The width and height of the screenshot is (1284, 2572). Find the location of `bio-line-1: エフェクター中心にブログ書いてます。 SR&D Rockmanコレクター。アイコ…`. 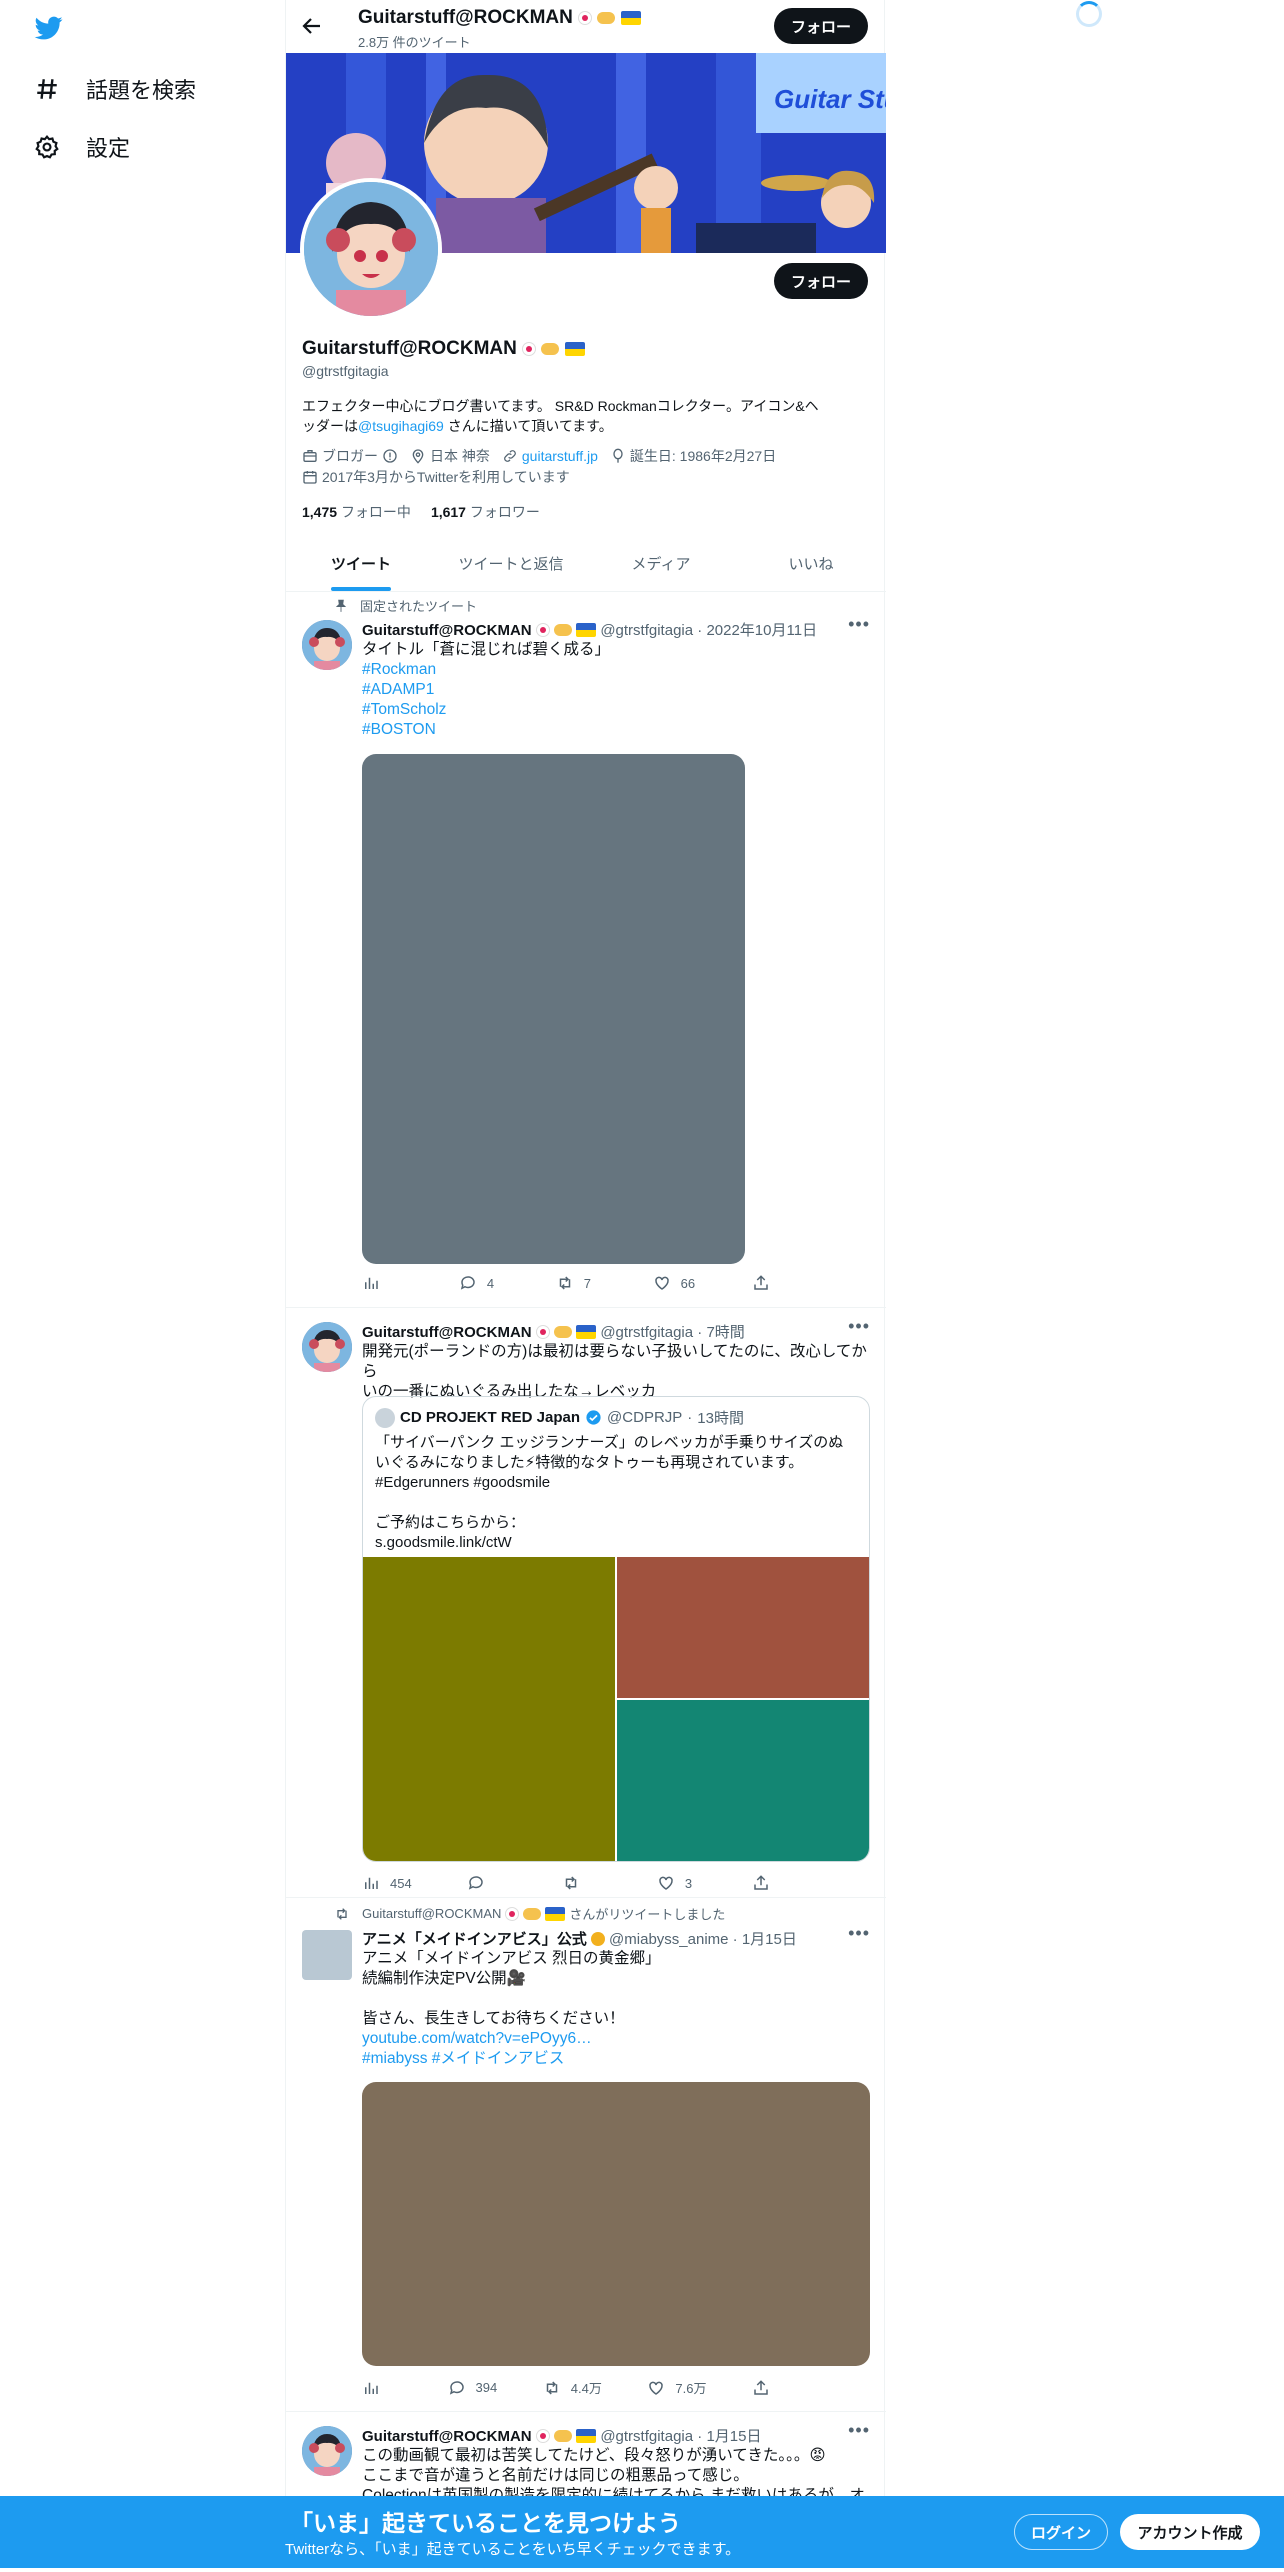

bio-line-1: エフェクター中心にブログ書いてます。 SR&D Rockmanコレクター。アイコ… is located at coordinates (560, 406).